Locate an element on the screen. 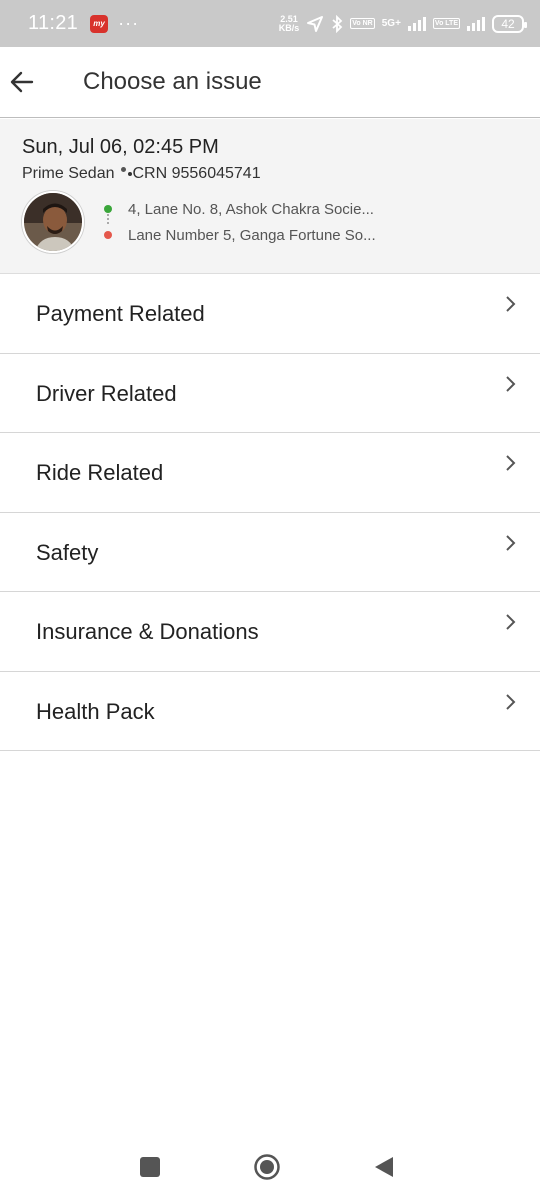 Image resolution: width=540 pixels, height=1200 pixels. back-button is located at coordinates (22, 82).